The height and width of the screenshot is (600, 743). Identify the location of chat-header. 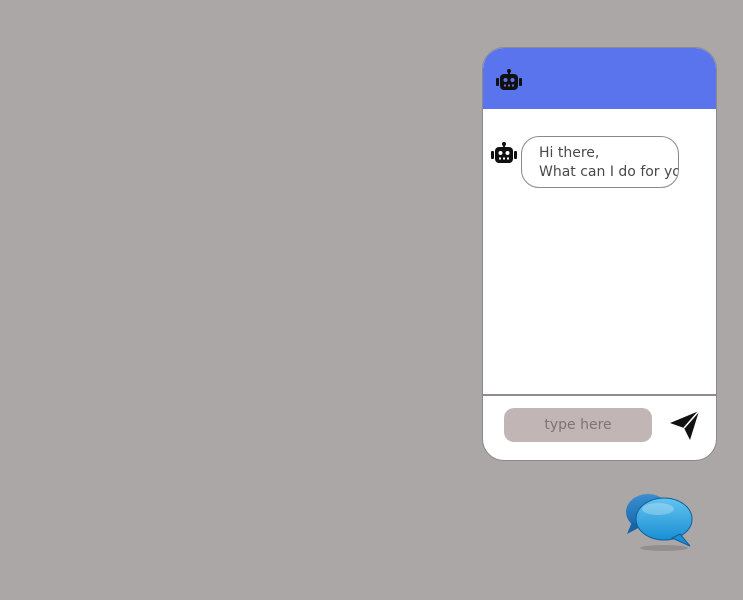
(599, 78).